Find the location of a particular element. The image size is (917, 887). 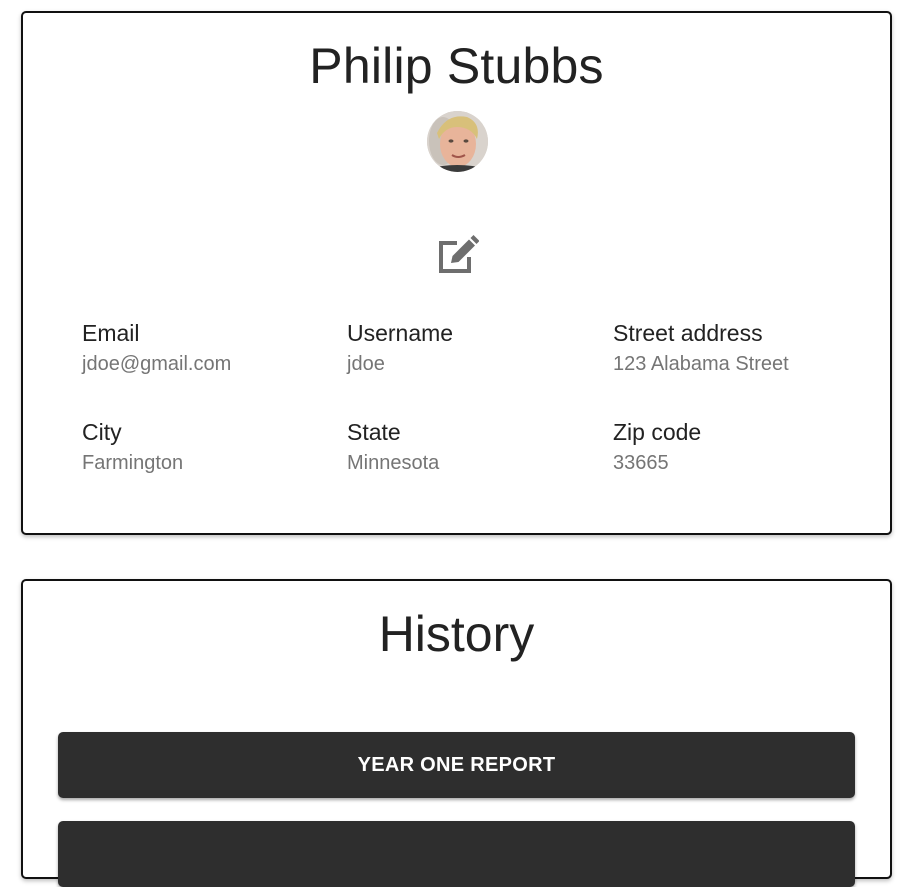

avatar-image is located at coordinates (457, 141).